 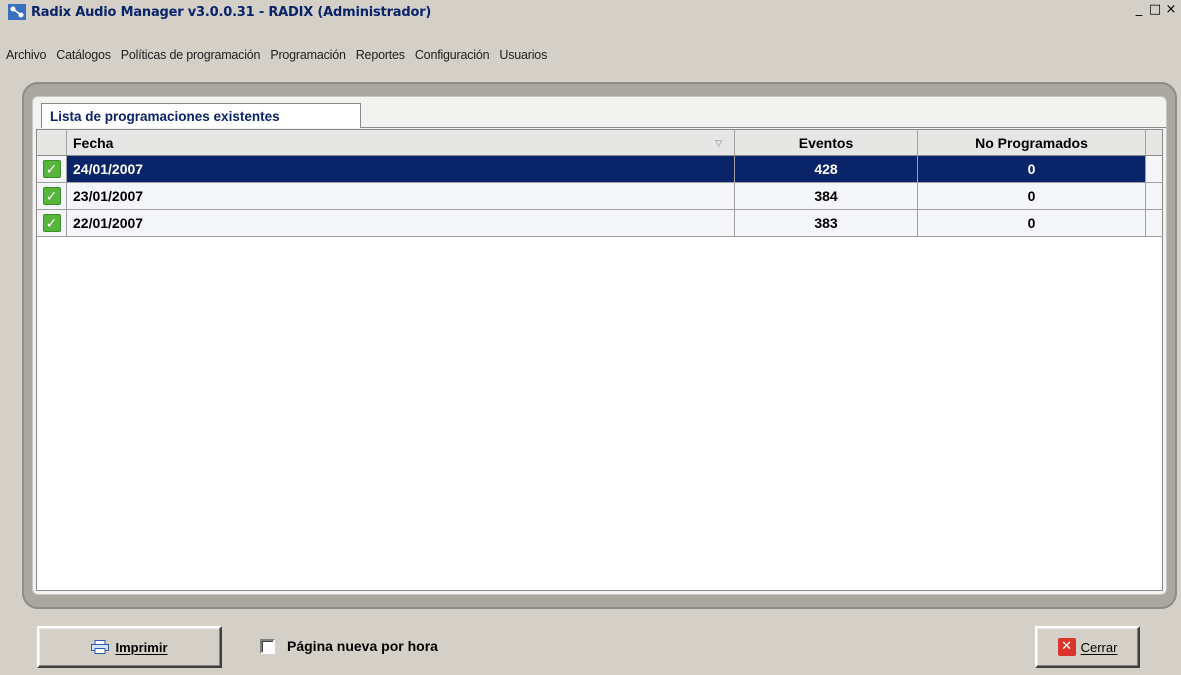 What do you see at coordinates (1099, 647) in the screenshot?
I see `close-button-label: Cerrar` at bounding box center [1099, 647].